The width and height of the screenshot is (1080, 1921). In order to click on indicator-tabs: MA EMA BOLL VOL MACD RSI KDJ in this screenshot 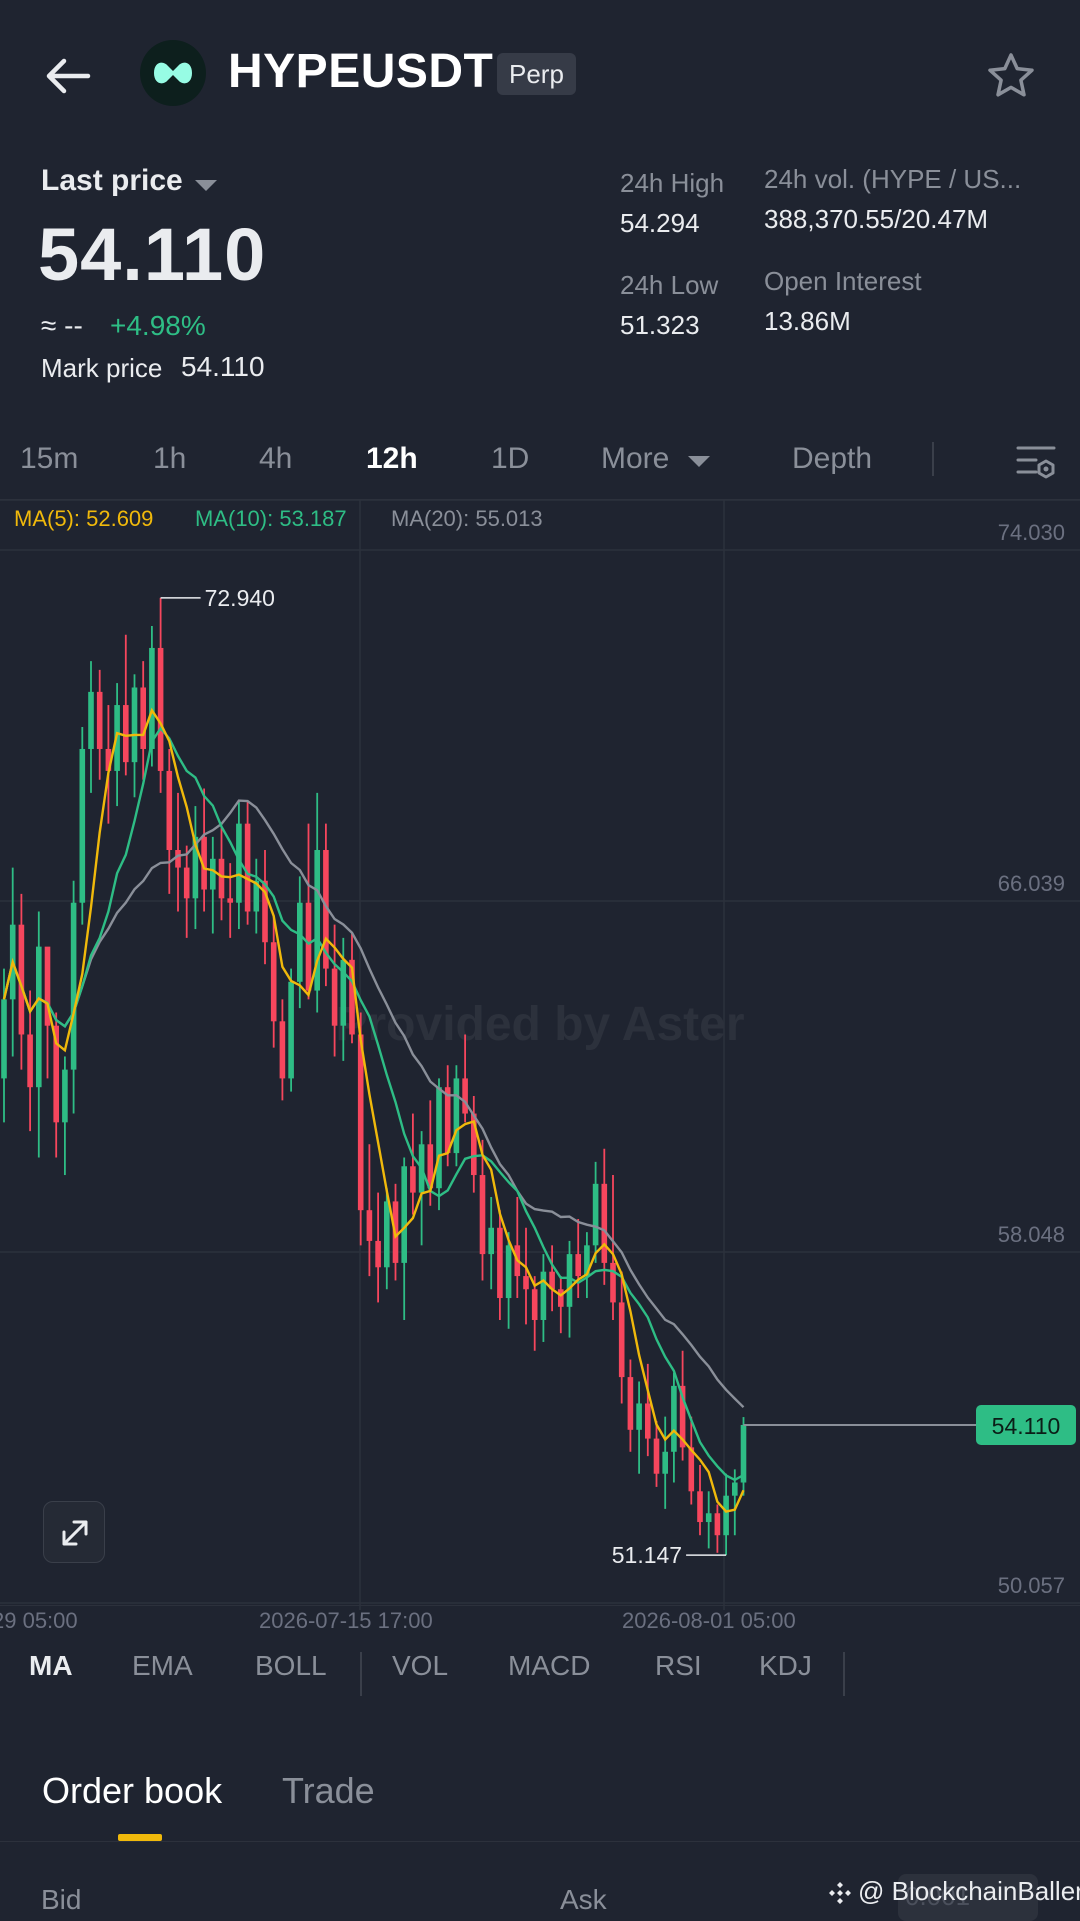, I will do `click(540, 1685)`.